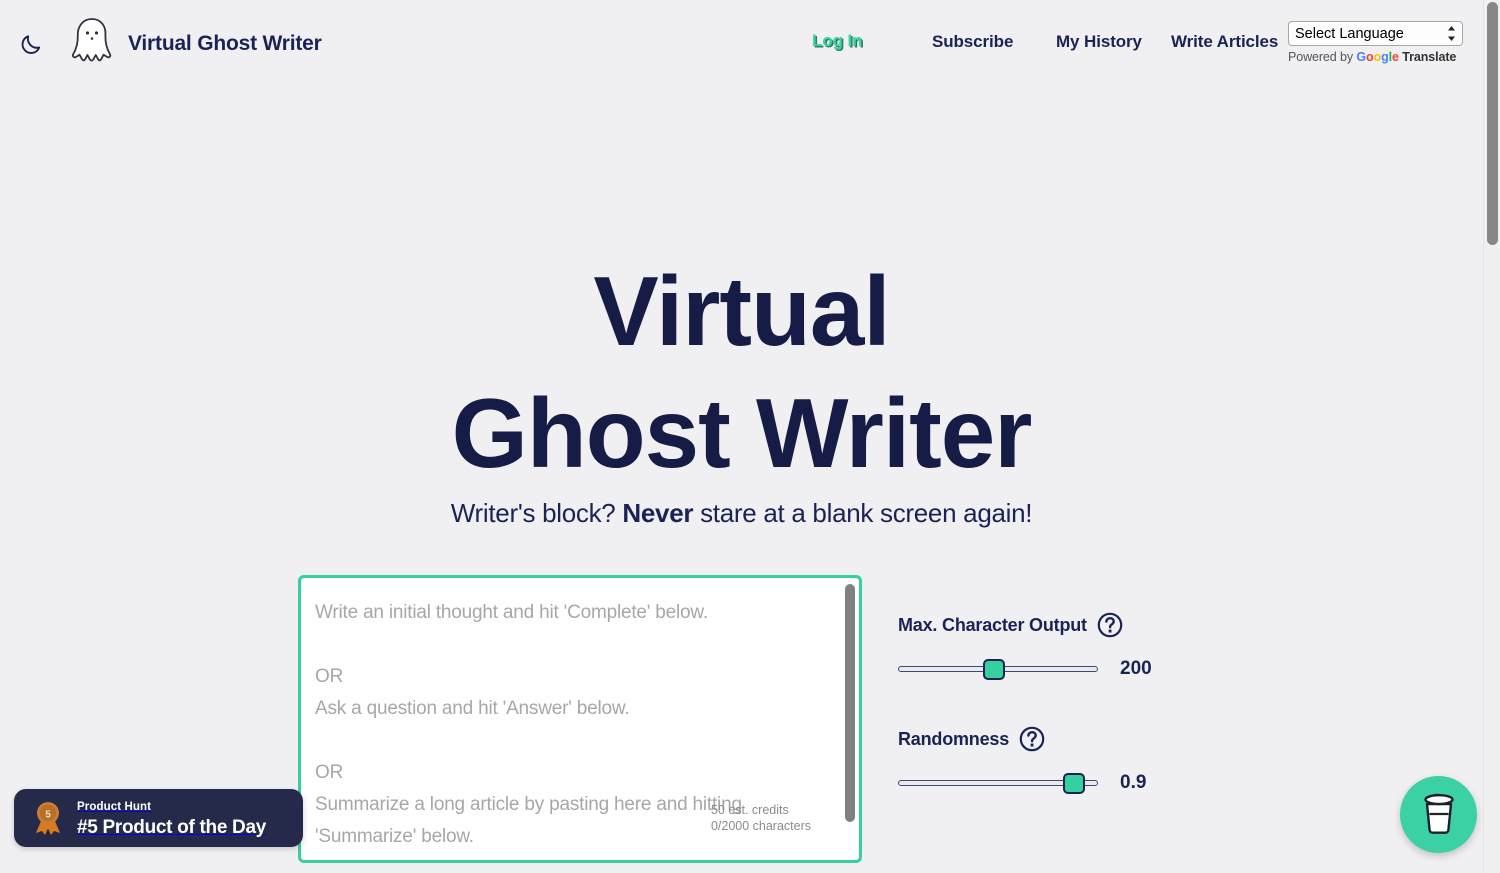 Image resolution: width=1500 pixels, height=873 pixels. Describe the element at coordinates (658, 513) in the screenshot. I see `subtitle-emphasis: Never` at that location.